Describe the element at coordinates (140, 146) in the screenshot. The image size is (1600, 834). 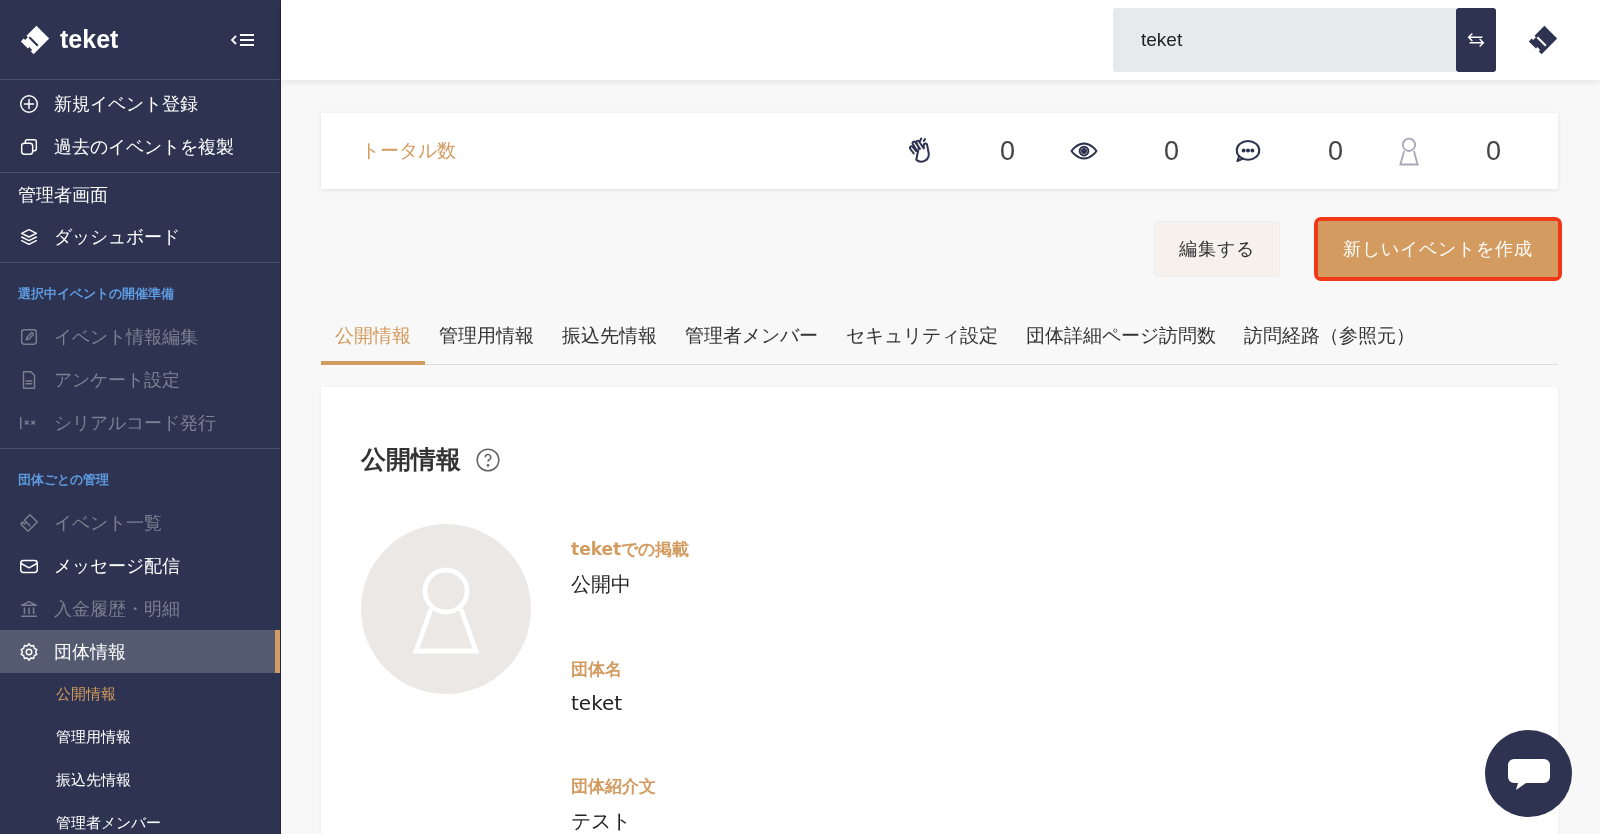
I see `sidebar-item: 過去のイベントを複製` at that location.